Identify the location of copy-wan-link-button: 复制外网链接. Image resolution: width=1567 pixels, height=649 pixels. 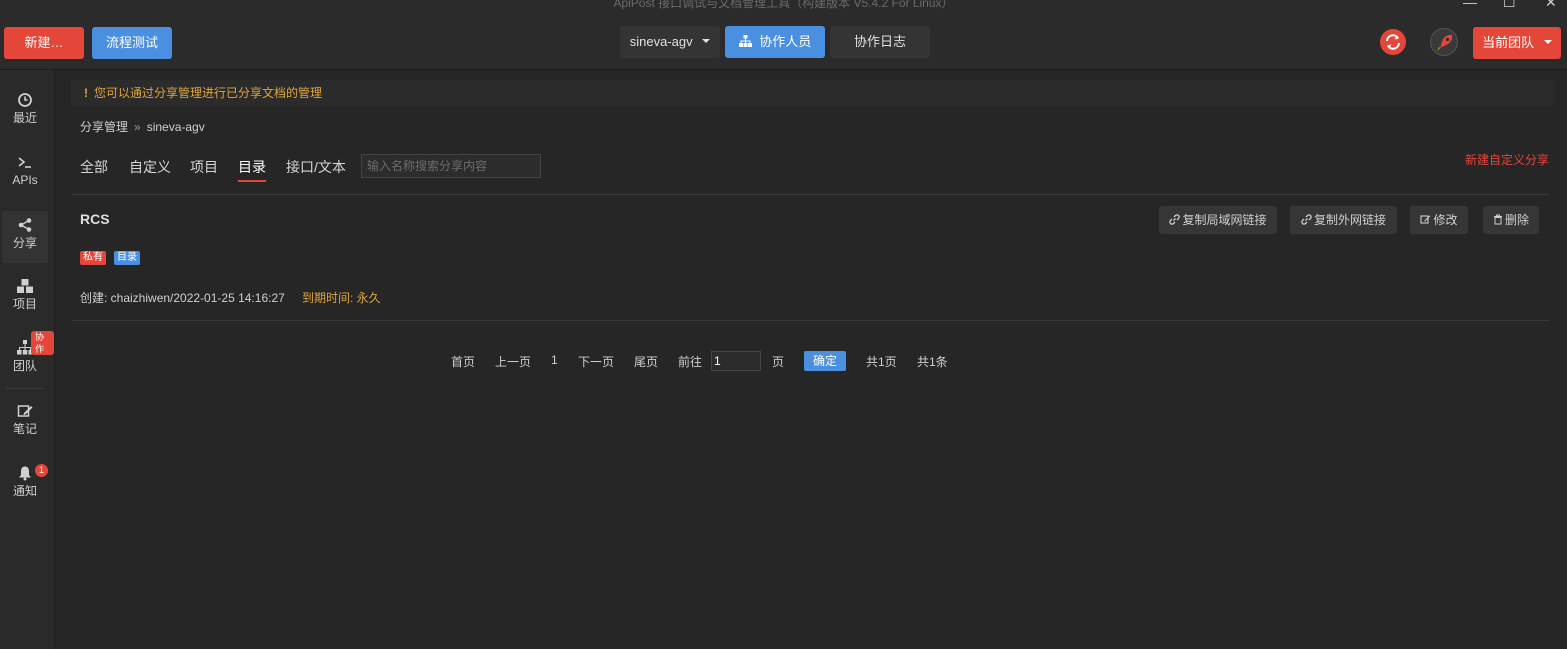
(1343, 220).